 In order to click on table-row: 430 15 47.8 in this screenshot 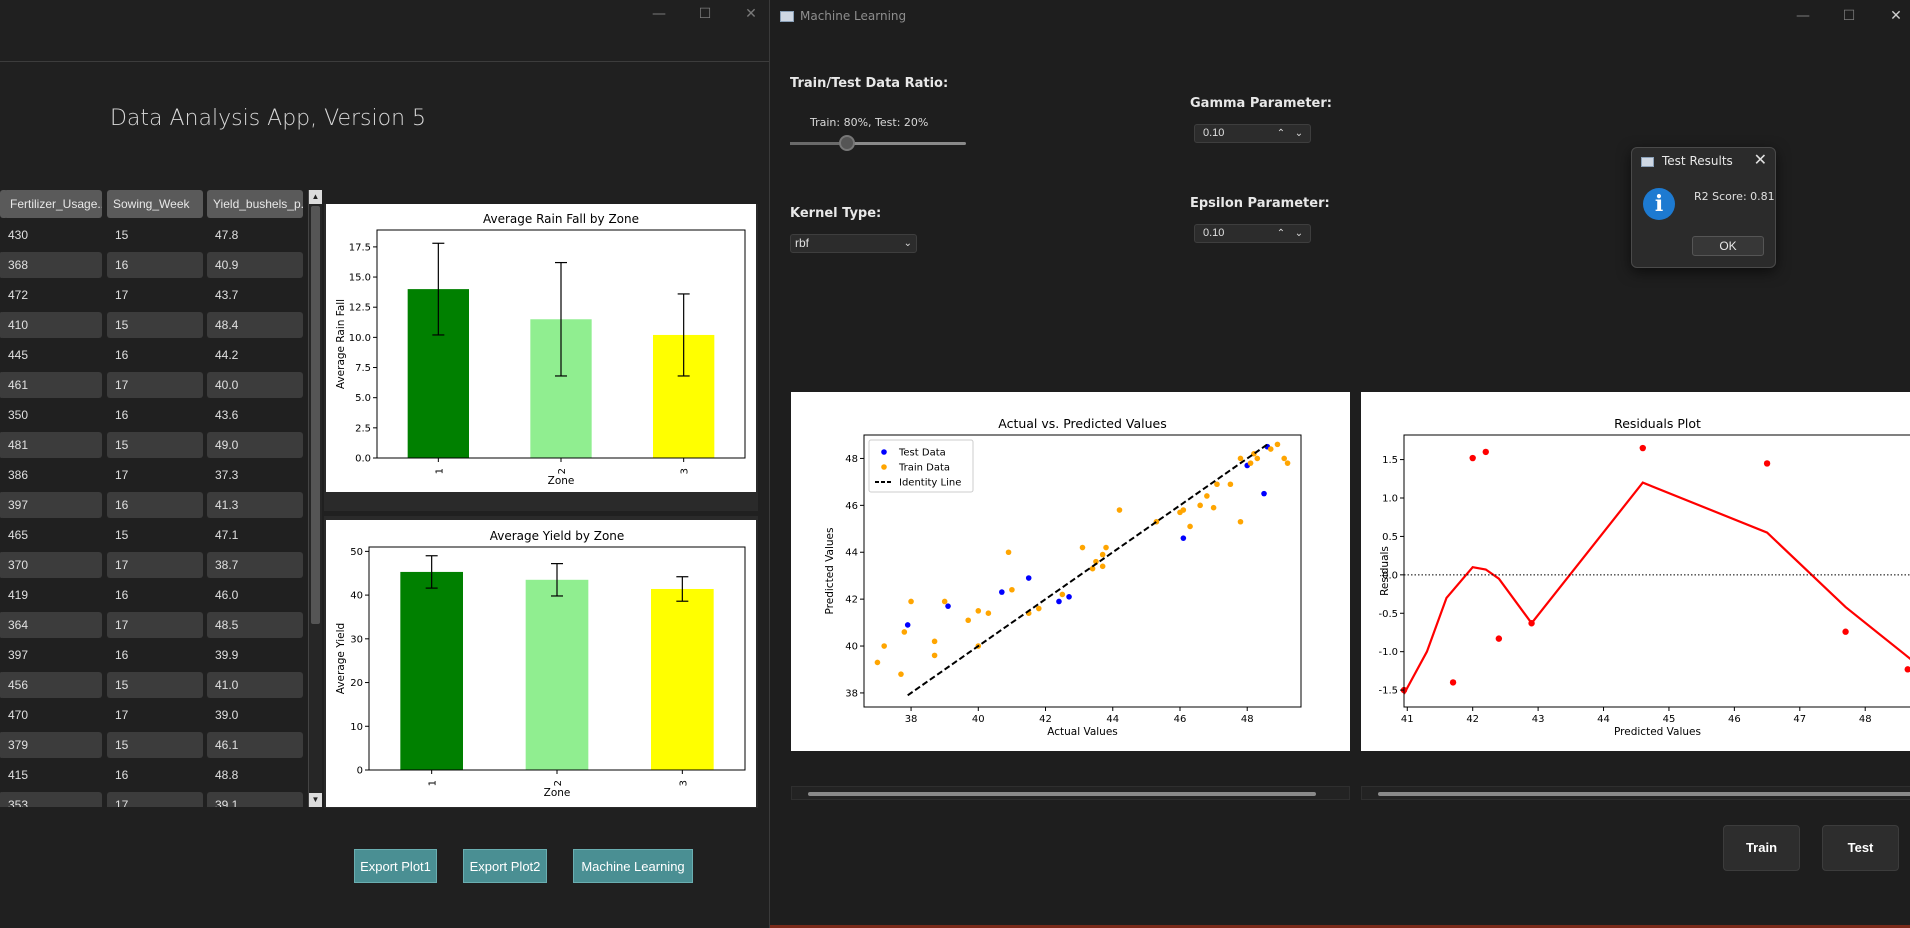, I will do `click(161, 235)`.